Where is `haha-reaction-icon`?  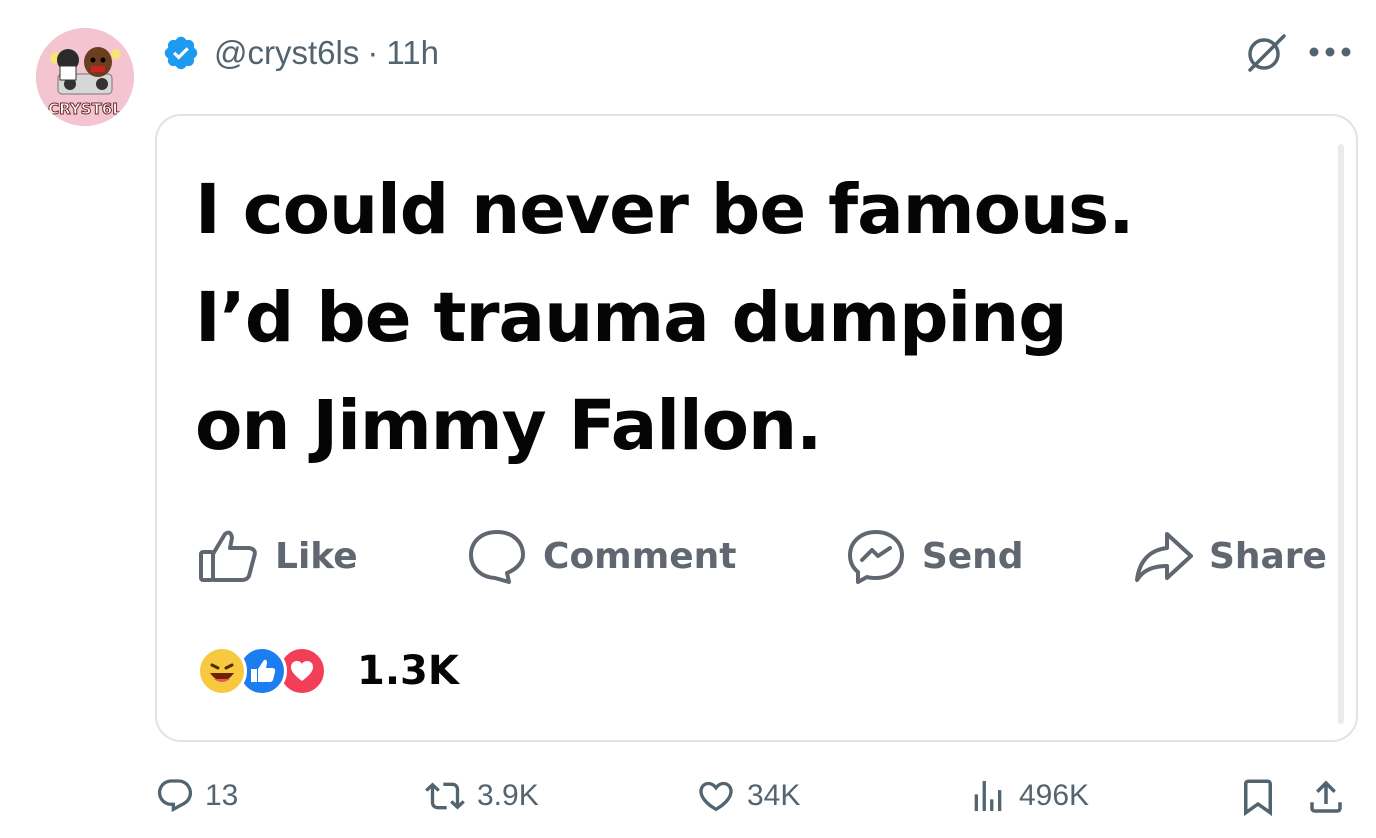
haha-reaction-icon is located at coordinates (222, 671).